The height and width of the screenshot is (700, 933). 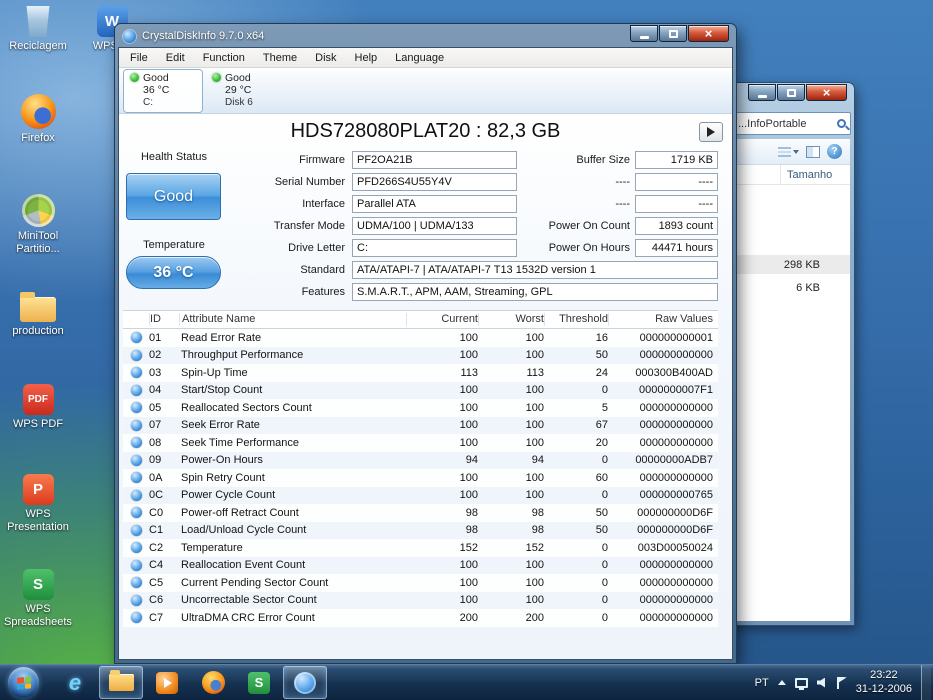 I want to click on menu-disk: Disk, so click(x=325, y=58).